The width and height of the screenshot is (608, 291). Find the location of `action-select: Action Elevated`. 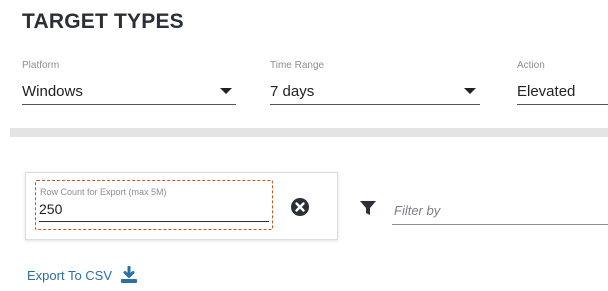

action-select: Action Elevated is located at coordinates (562, 82).